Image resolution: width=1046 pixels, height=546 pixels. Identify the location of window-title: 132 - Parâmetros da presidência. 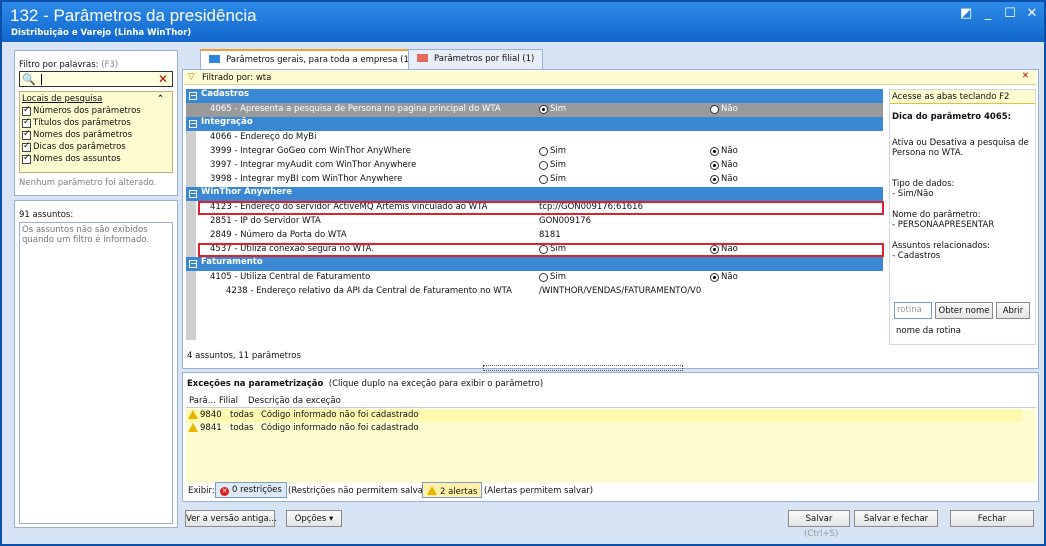
(133, 15).